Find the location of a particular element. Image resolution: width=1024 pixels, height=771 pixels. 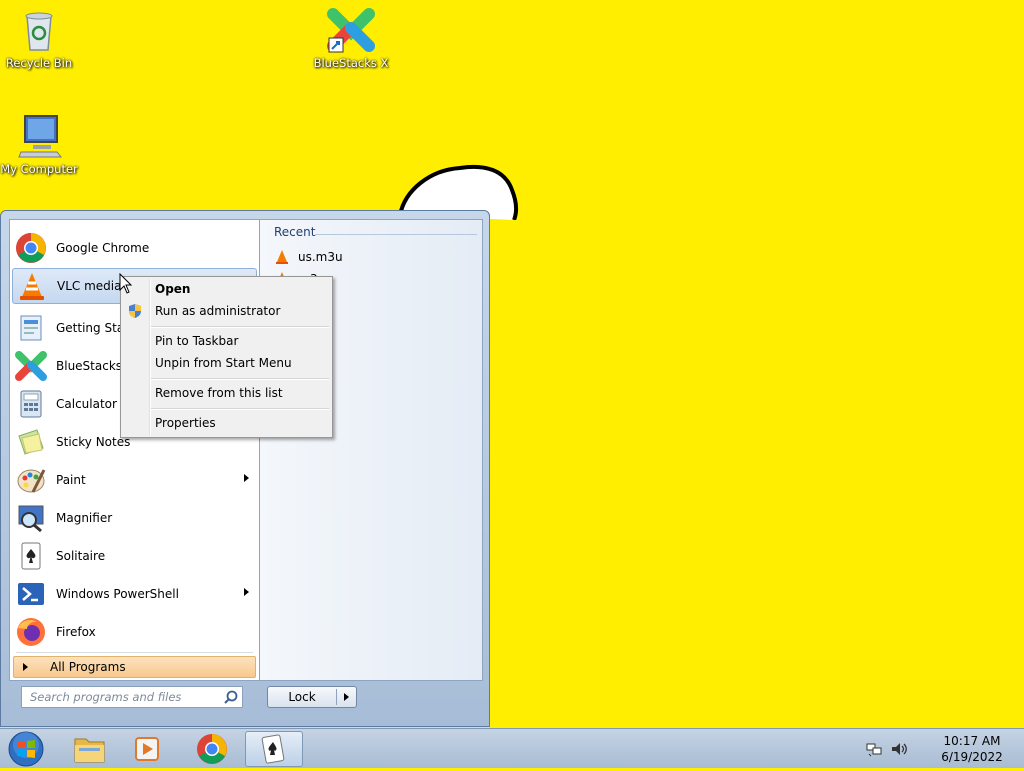

desktop-icon-label: Recycle Bin is located at coordinates (39, 63).